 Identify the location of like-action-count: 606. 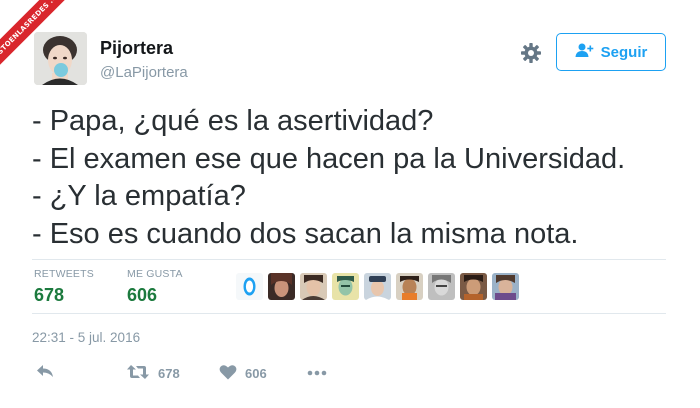
(256, 373).